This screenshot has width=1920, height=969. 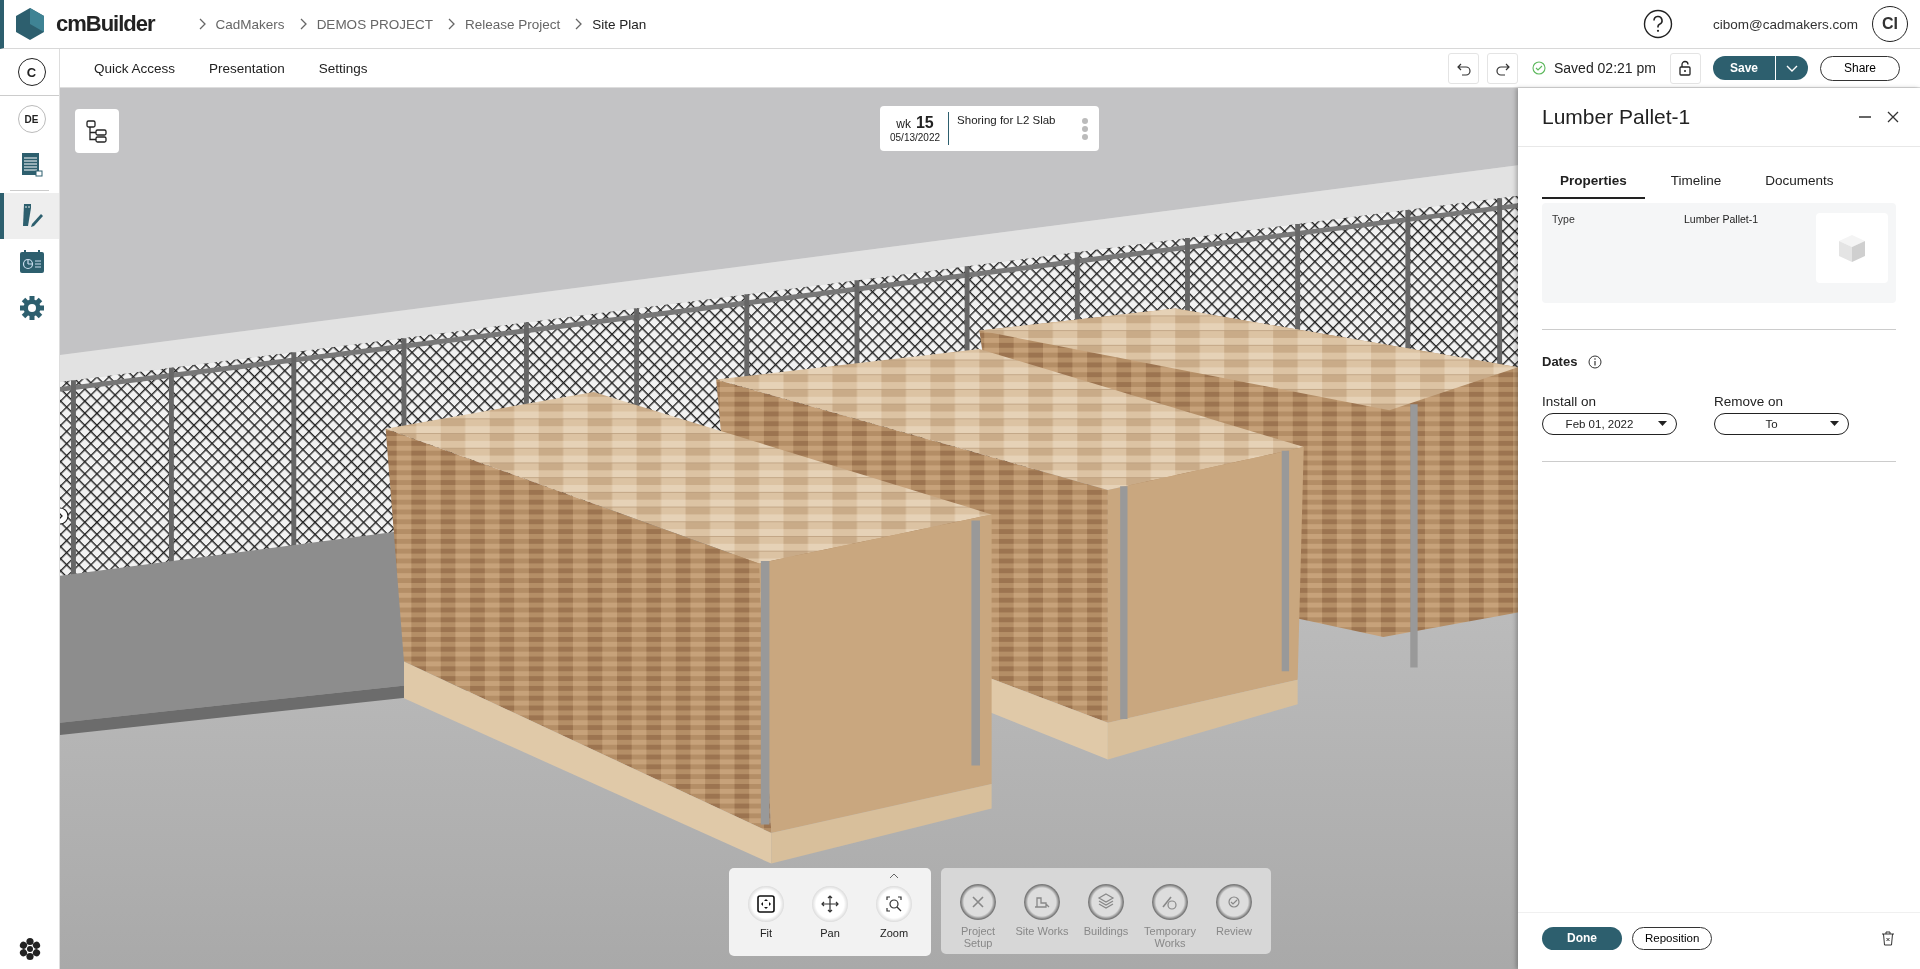 I want to click on panel-tab: Properties, so click(x=1593, y=184).